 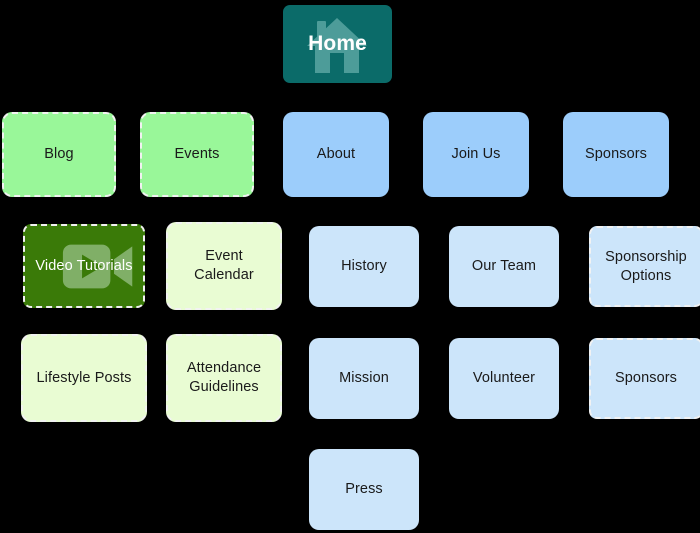 I want to click on node-label-lifestyle-posts: Lifestyle Posts, so click(x=84, y=377).